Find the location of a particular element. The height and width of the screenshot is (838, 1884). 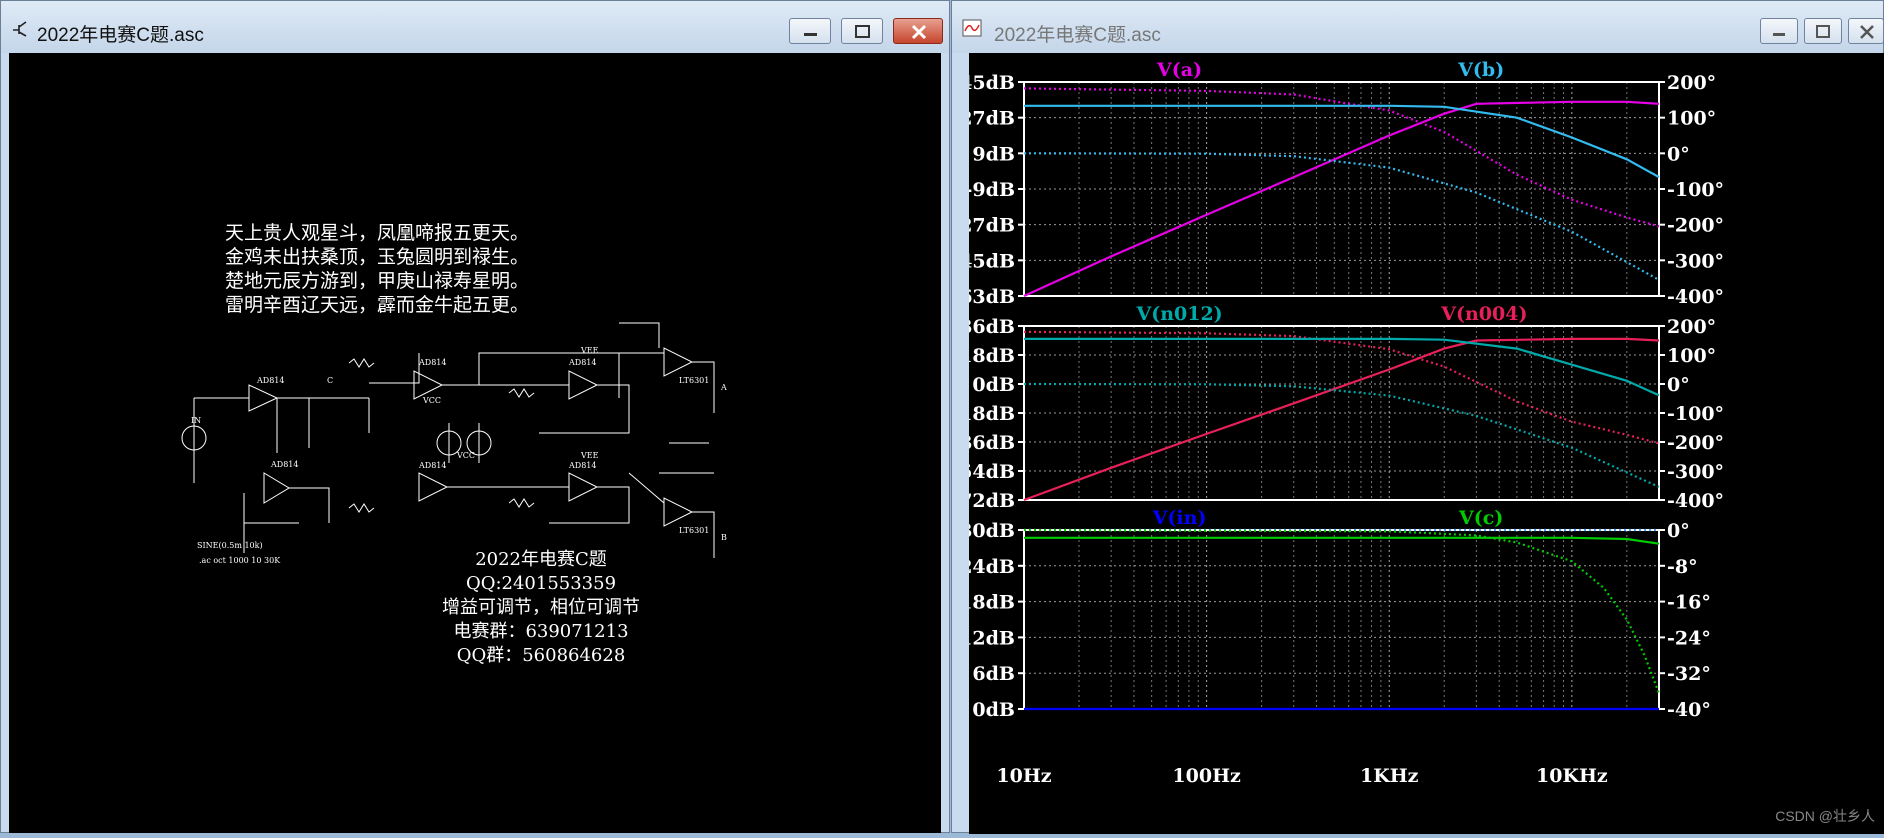

y2-tick-label: -24° is located at coordinates (1689, 638).